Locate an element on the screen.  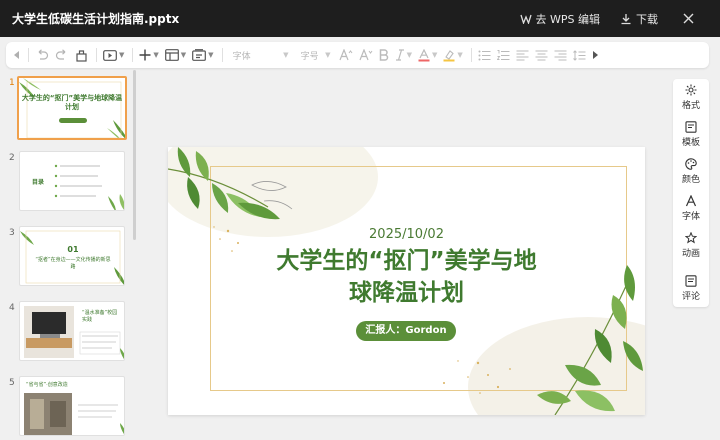
insert-button: ▼ is located at coordinates (149, 55).